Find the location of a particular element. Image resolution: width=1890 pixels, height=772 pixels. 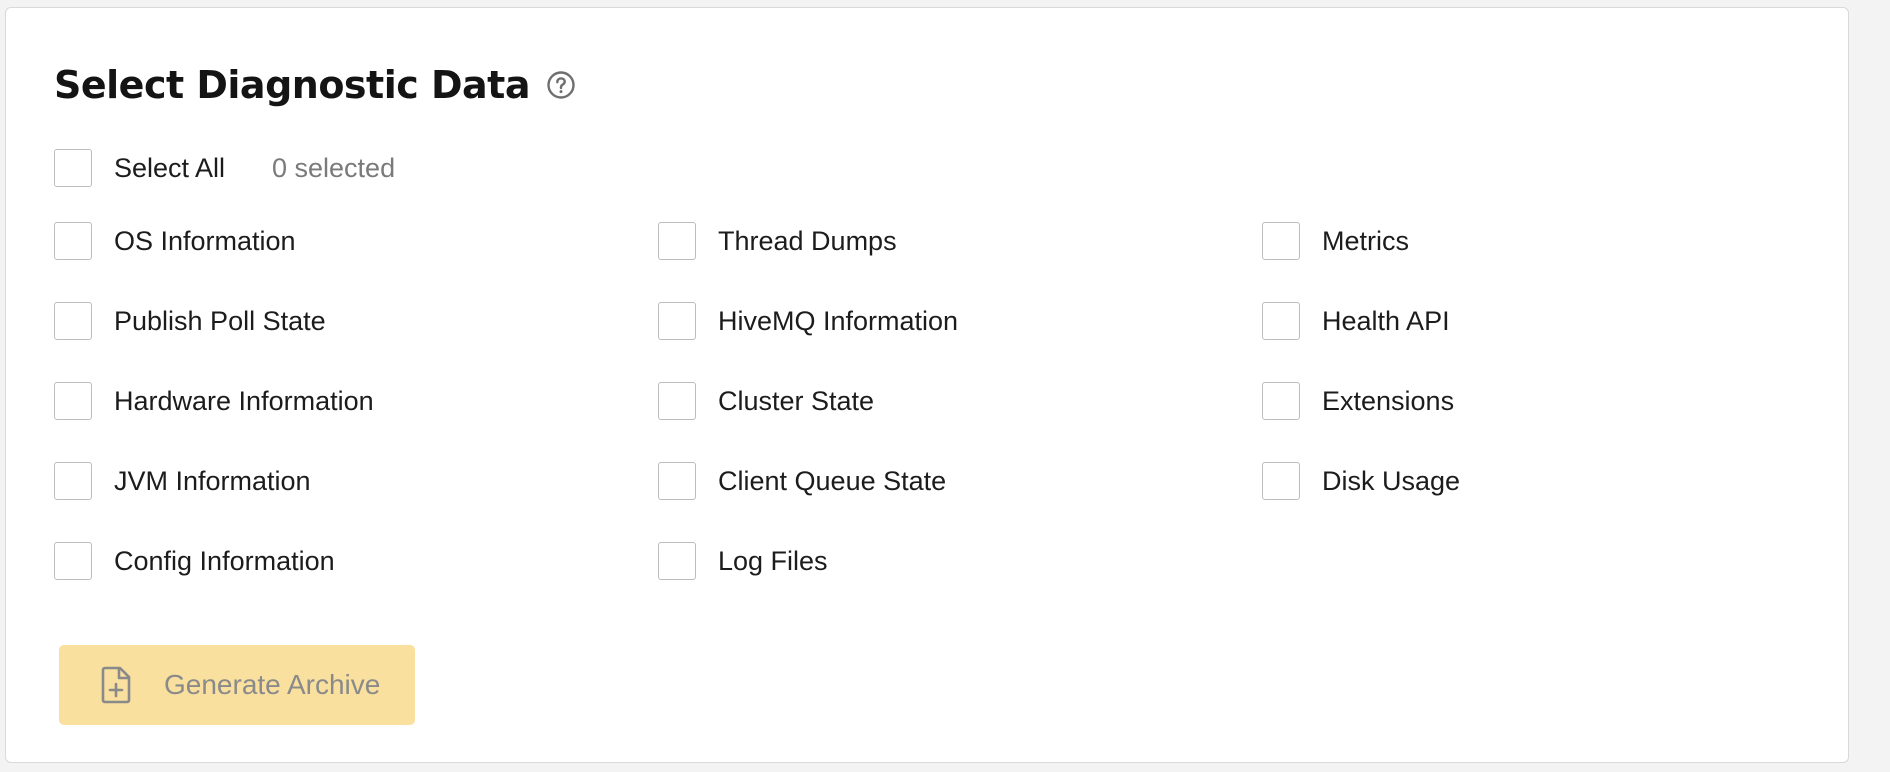

checkbox-publish-poll-state is located at coordinates (73, 321).